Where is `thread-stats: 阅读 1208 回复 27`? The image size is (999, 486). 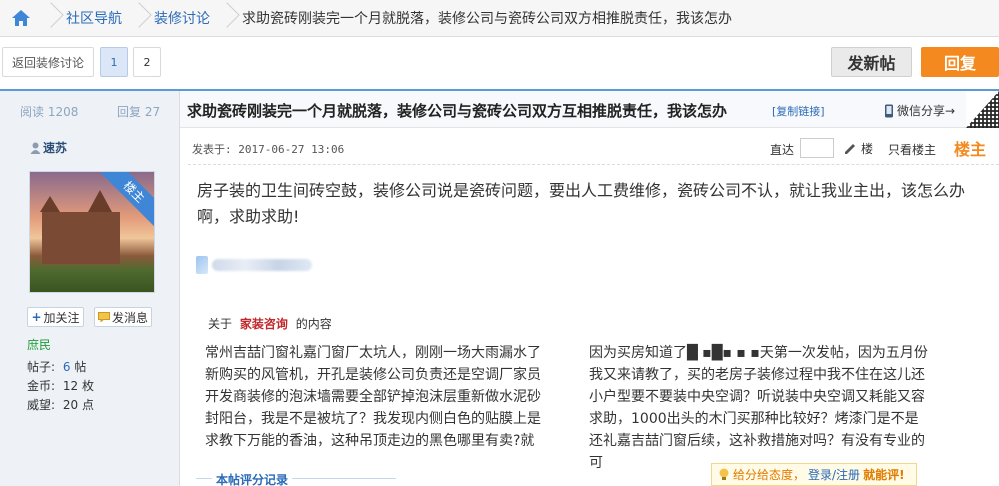 thread-stats: 阅读 1208 回复 27 is located at coordinates (90, 109).